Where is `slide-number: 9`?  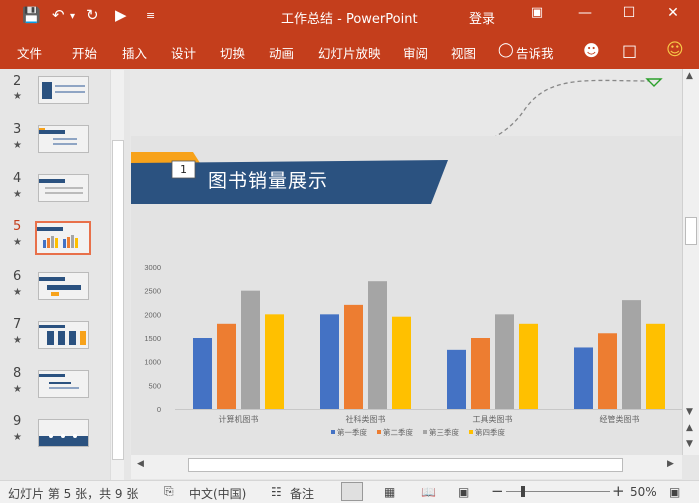
slide-number: 9 is located at coordinates (17, 421).